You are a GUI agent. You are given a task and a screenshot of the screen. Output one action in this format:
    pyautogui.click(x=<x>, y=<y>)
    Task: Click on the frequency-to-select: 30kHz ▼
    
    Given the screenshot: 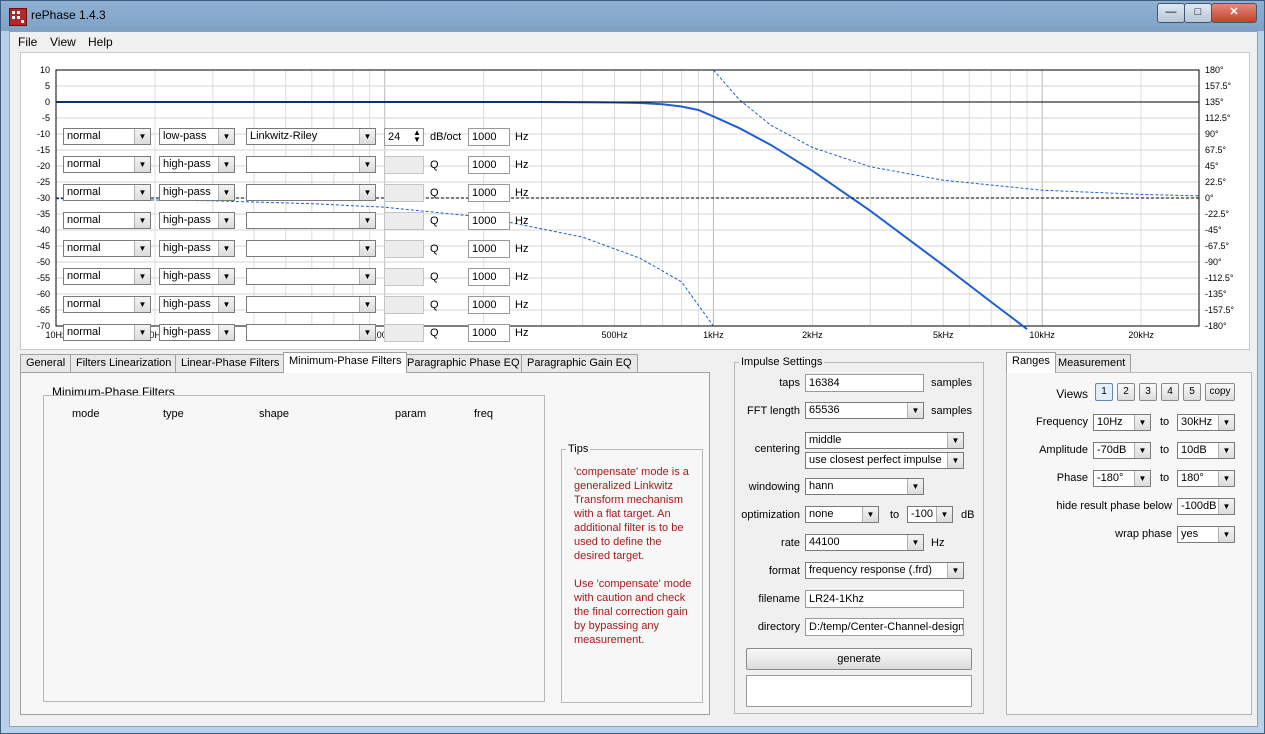 What is the action you would take?
    pyautogui.click(x=1206, y=422)
    